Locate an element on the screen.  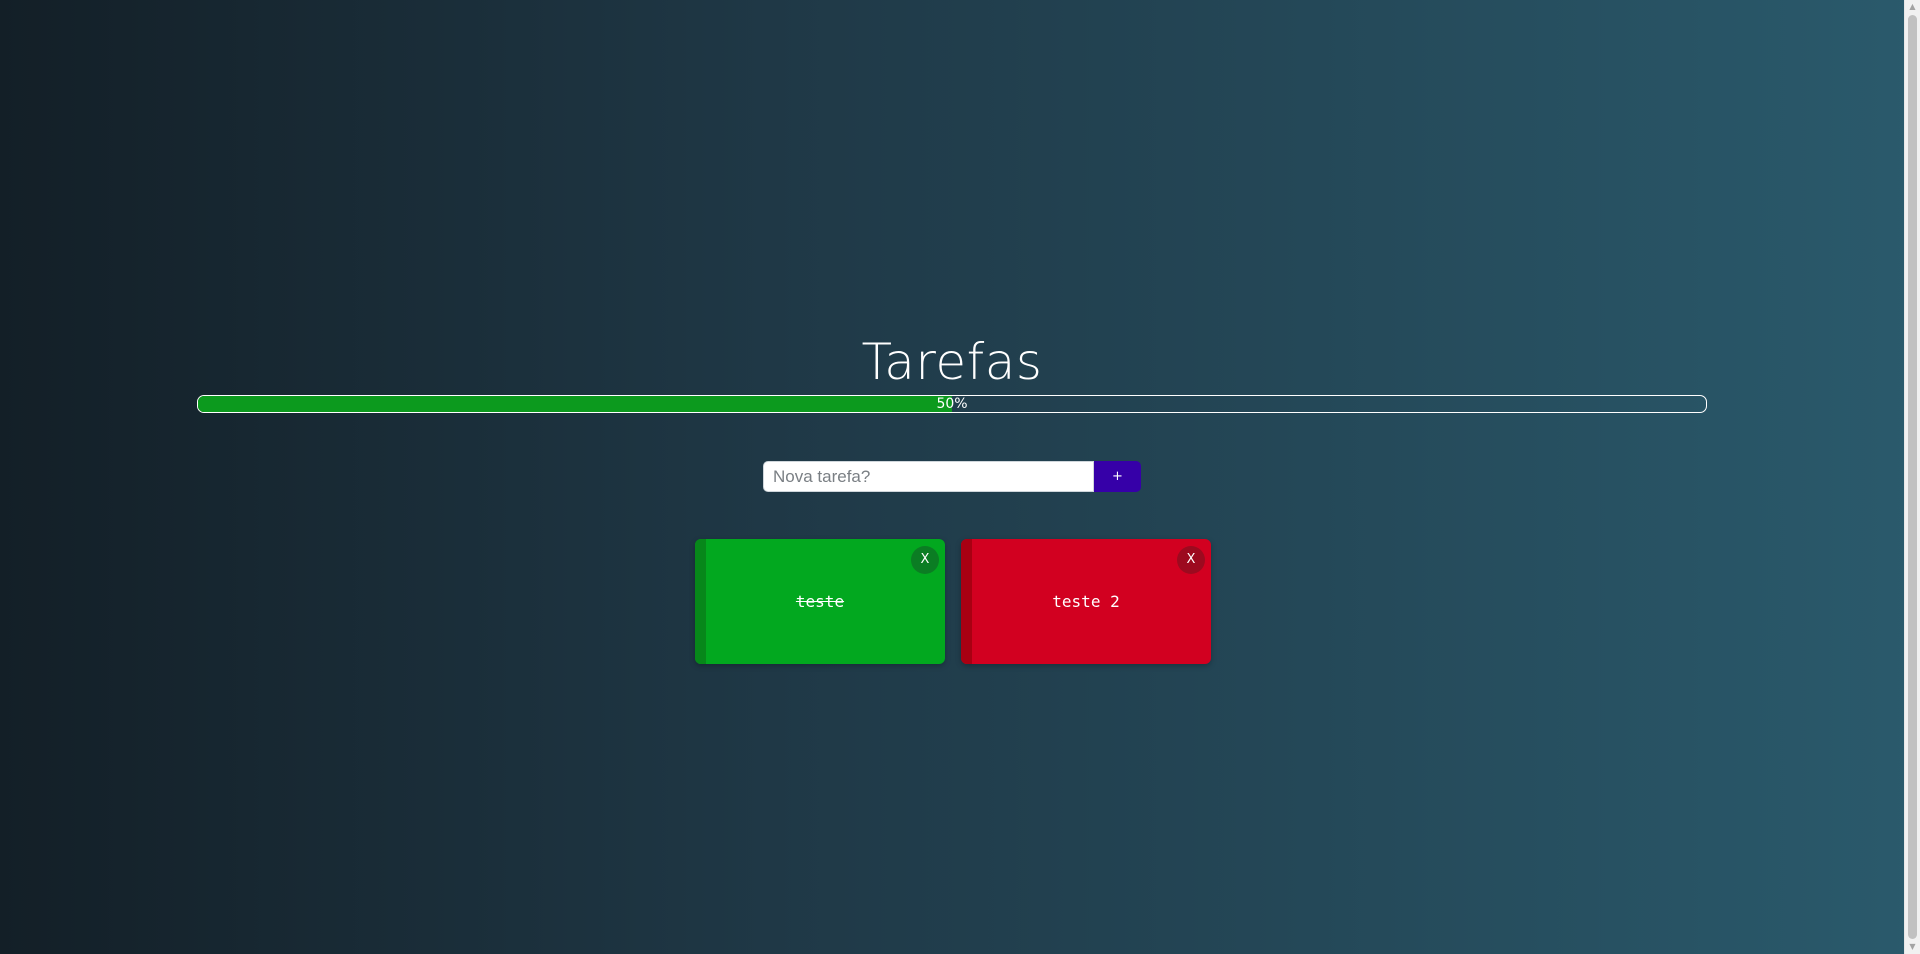
scrollbar-thumb is located at coordinates (1912, 477).